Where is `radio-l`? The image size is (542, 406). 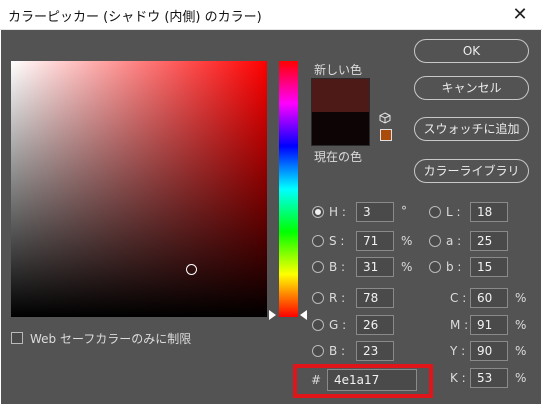 radio-l is located at coordinates (435, 212).